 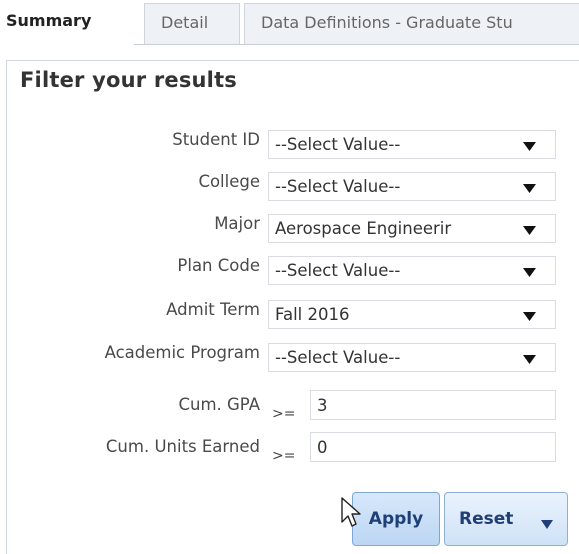 I want to click on reset-button: Reset, so click(x=506, y=519).